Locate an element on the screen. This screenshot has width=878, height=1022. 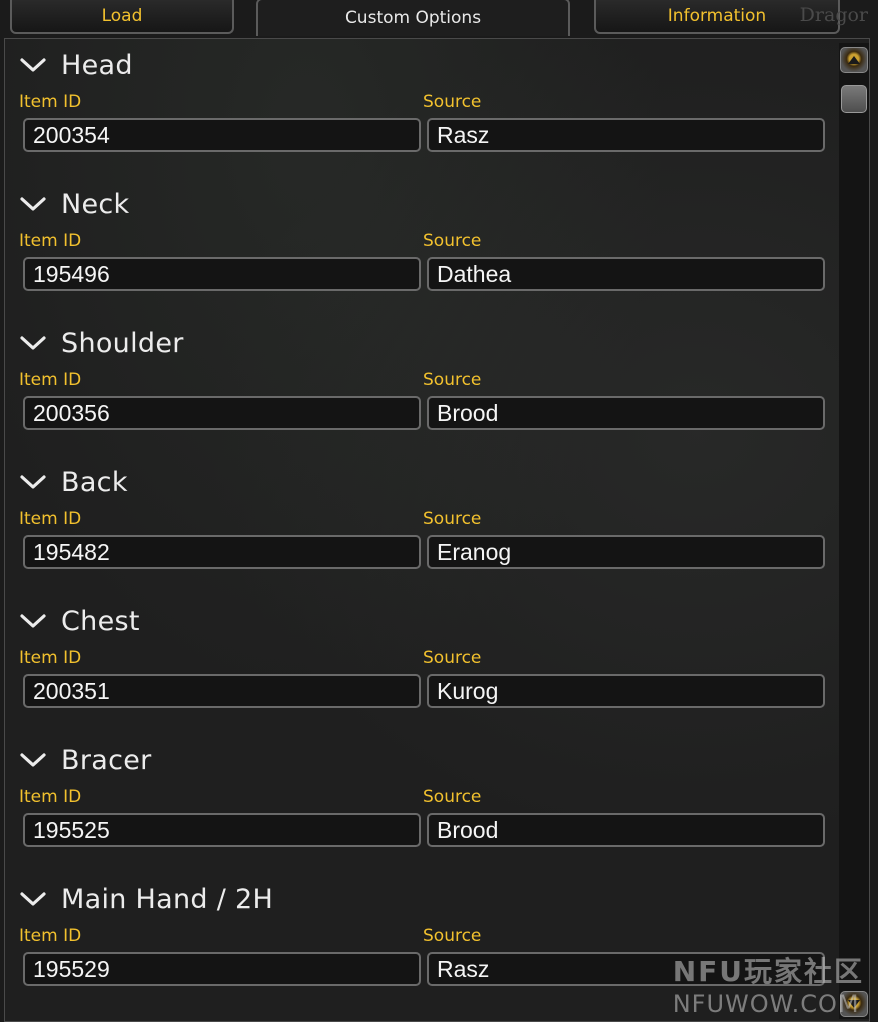
slot-title: Back is located at coordinates (94, 482).